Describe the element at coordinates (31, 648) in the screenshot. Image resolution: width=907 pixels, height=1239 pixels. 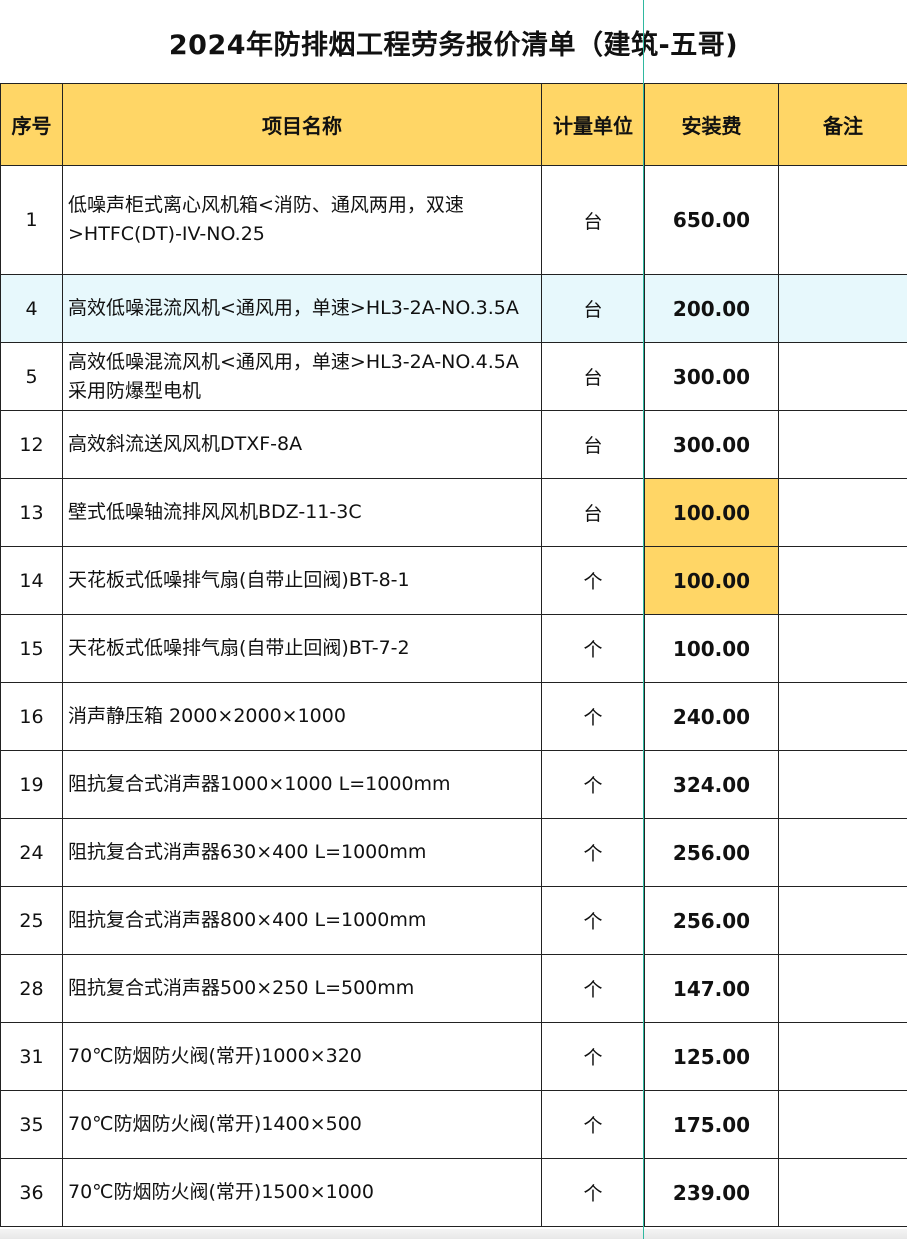
I see `cell-index: 15` at that location.